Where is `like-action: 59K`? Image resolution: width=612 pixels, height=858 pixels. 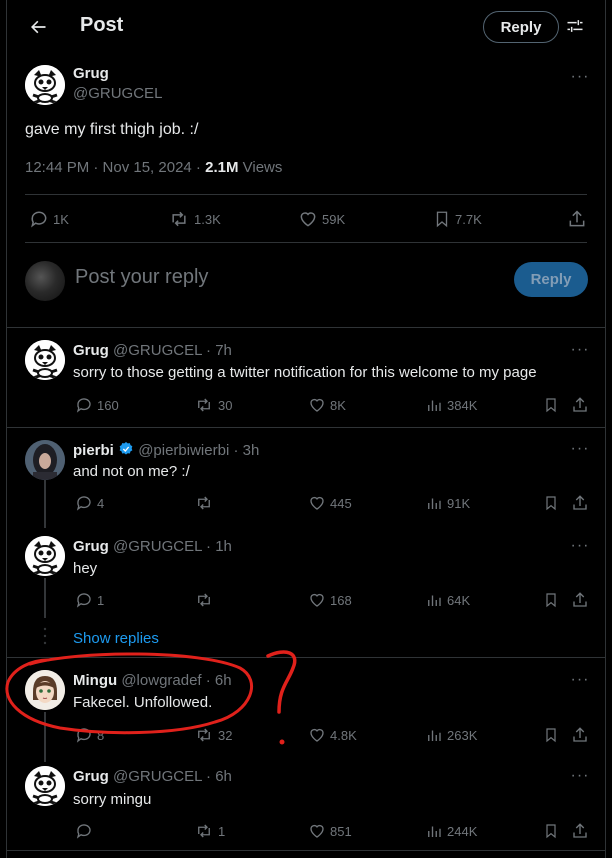 like-action: 59K is located at coordinates (321, 219).